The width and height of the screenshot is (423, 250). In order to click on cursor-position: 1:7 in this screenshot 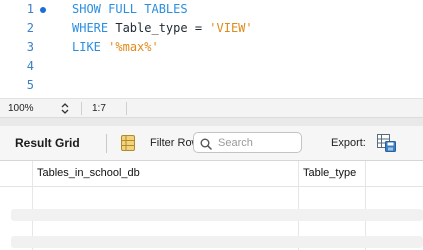, I will do `click(99, 108)`.